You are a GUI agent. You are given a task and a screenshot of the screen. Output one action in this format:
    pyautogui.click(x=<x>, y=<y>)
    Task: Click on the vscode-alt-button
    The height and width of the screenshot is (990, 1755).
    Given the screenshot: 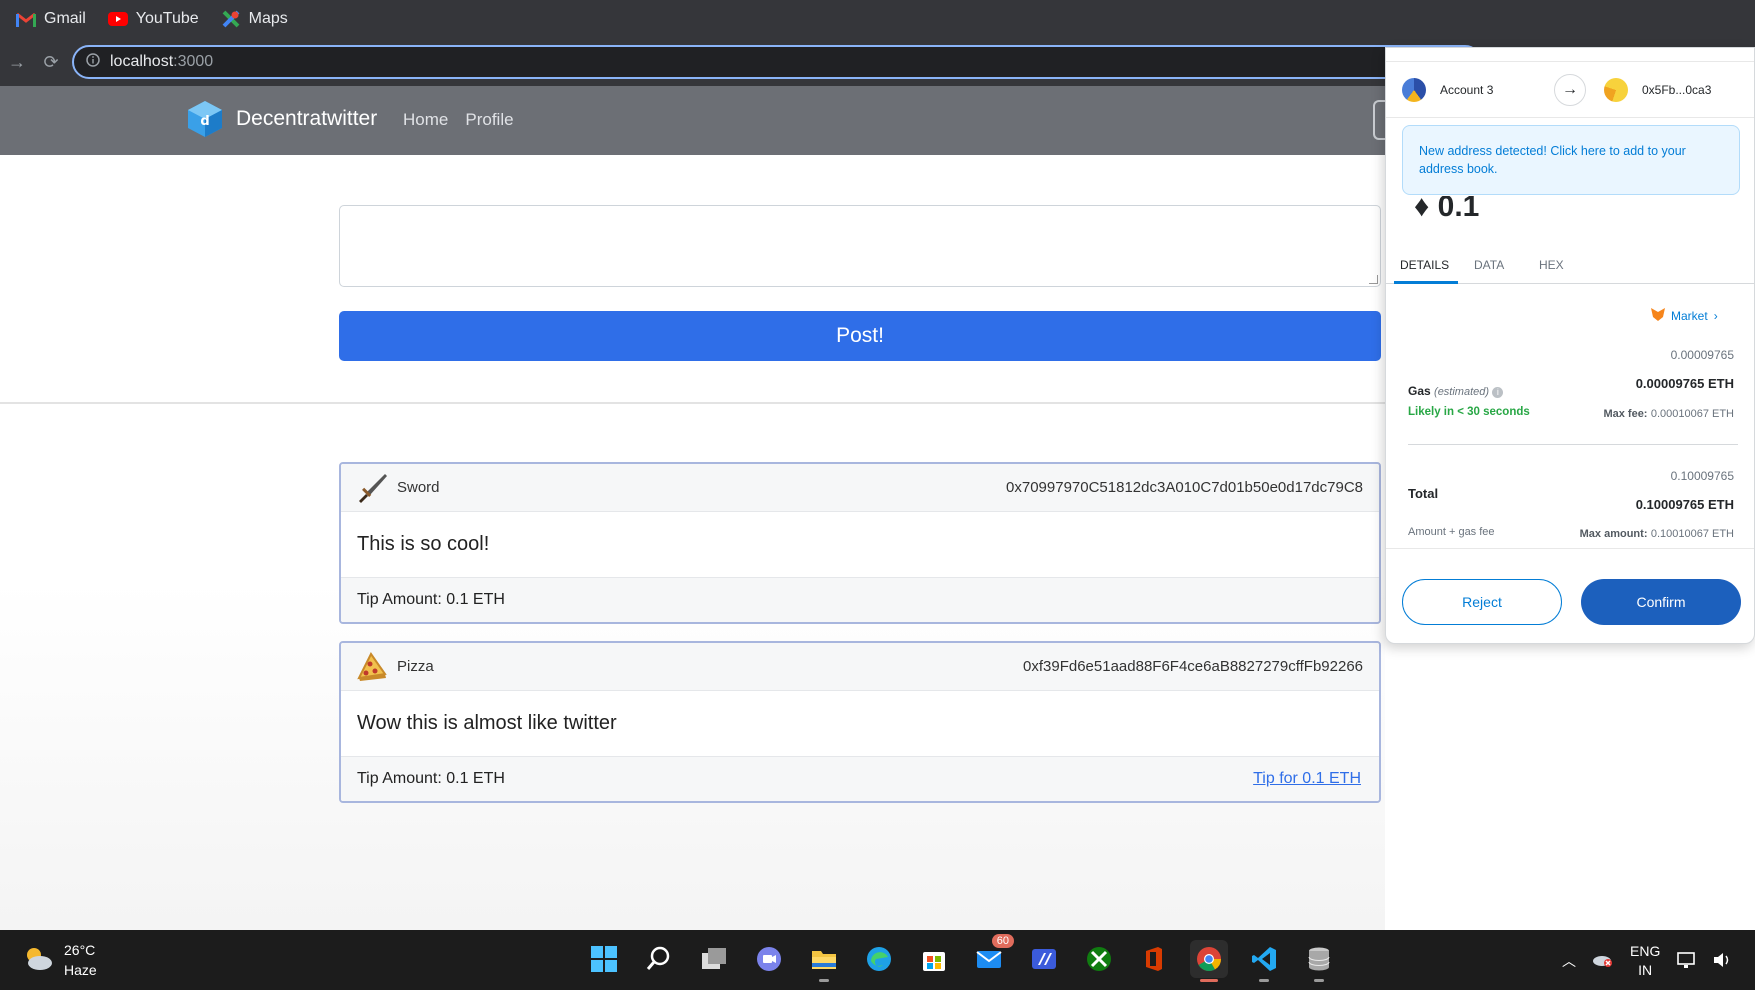 What is the action you would take?
    pyautogui.click(x=1044, y=959)
    